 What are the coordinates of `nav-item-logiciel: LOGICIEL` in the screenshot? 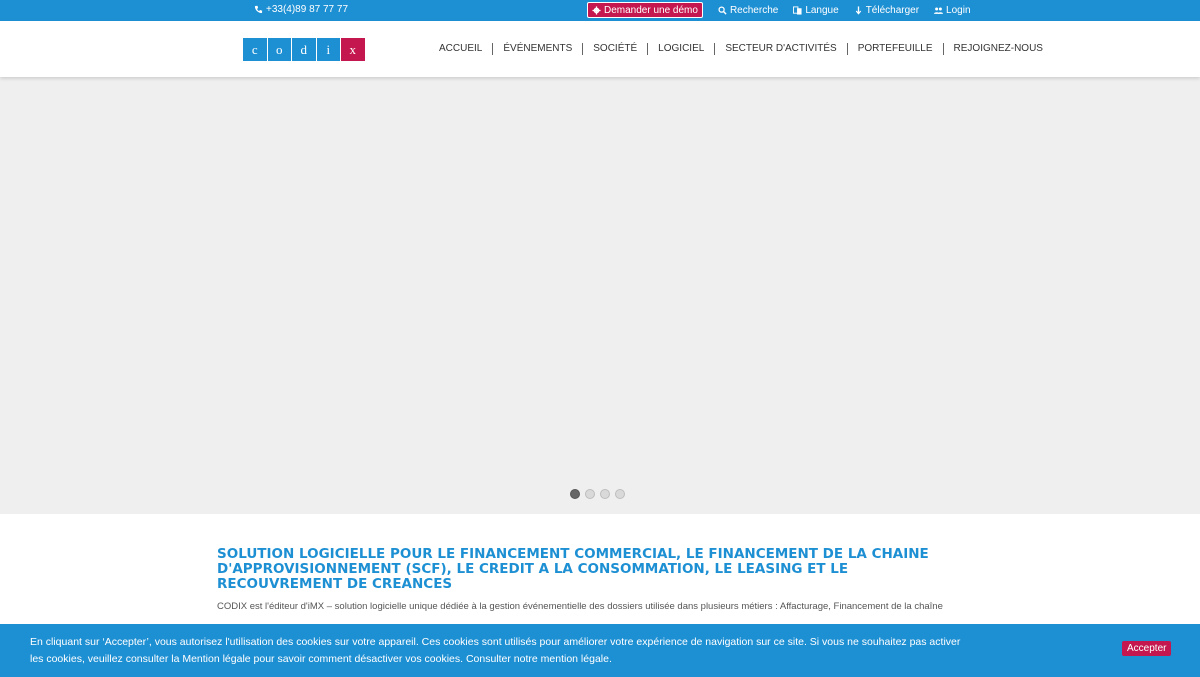 It's located at (680, 49).